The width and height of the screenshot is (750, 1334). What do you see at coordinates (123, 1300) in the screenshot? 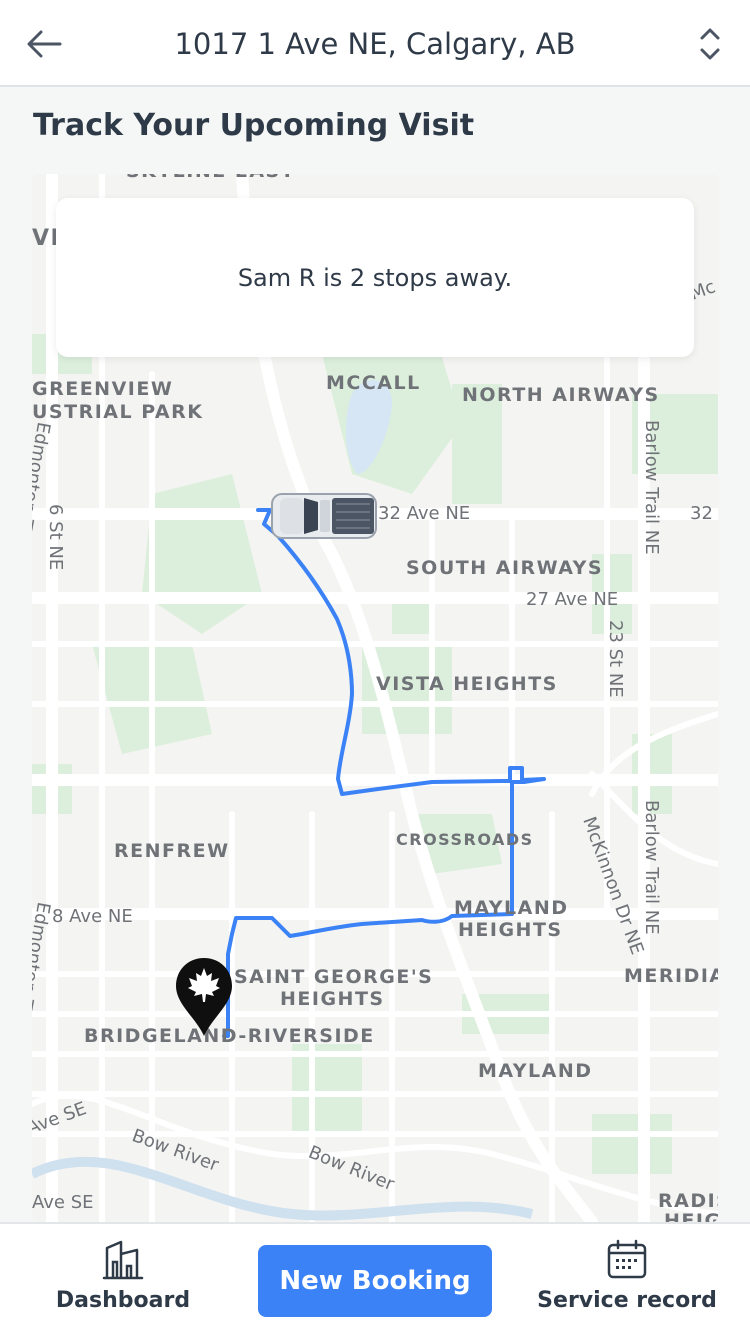
I see `nav-dashboard-label: Dashboard` at bounding box center [123, 1300].